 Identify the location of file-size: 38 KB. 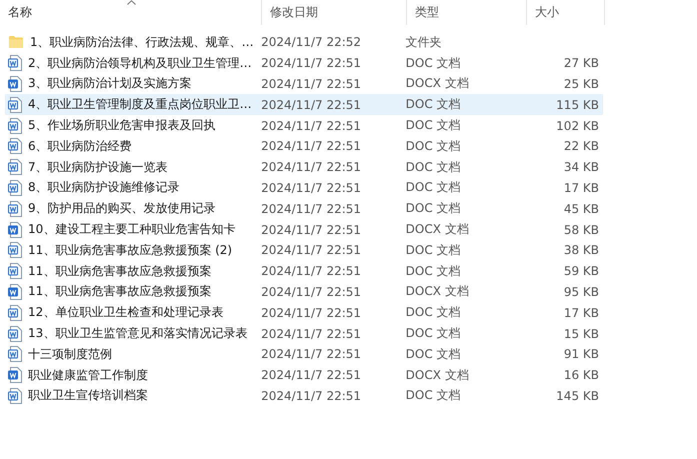
(581, 250).